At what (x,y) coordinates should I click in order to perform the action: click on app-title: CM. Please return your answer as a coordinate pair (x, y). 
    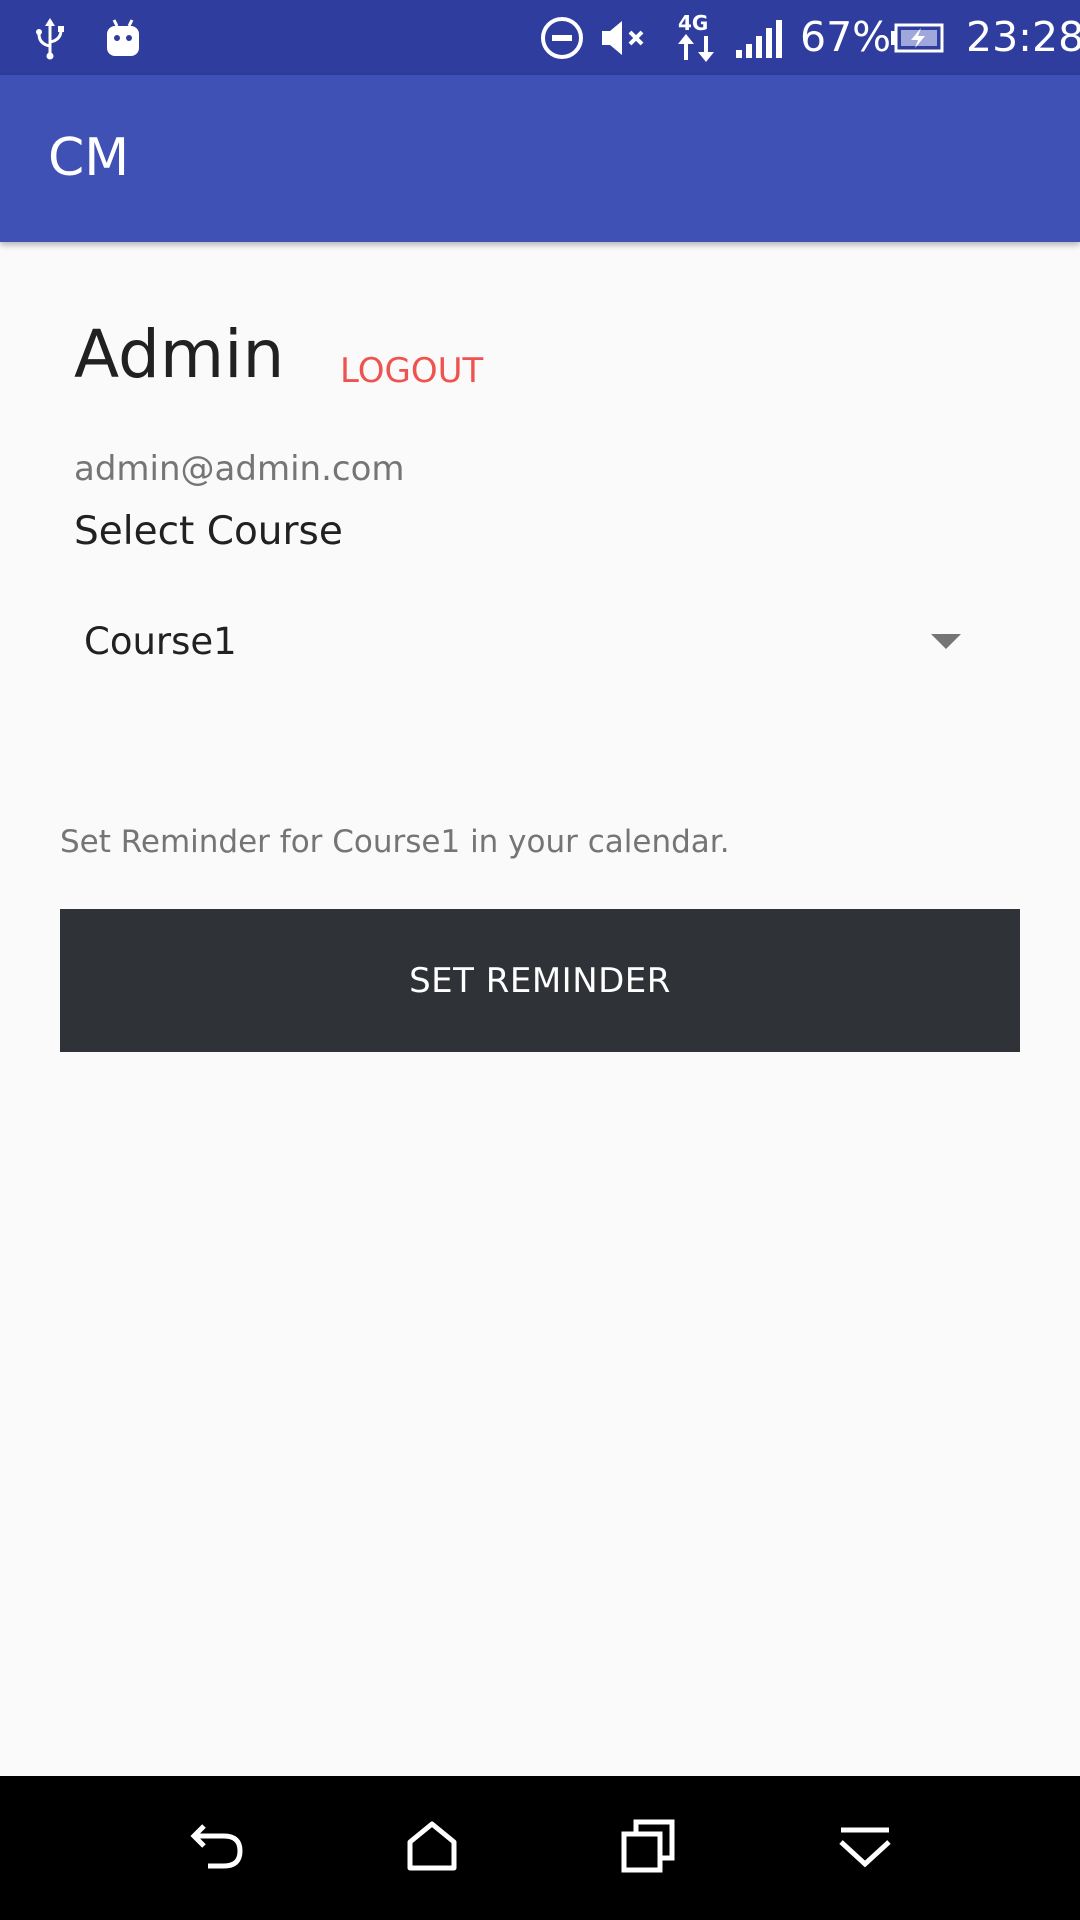
    Looking at the image, I should click on (89, 158).